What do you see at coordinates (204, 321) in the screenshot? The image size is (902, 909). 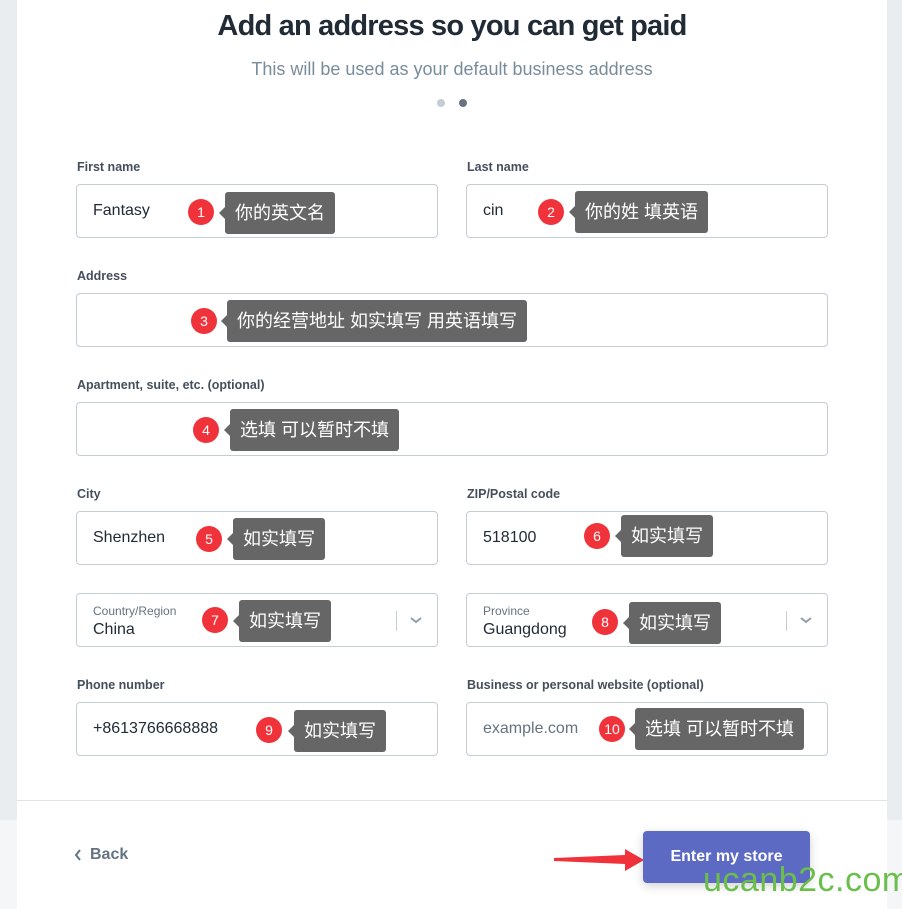 I see `annotation-badge: 3` at bounding box center [204, 321].